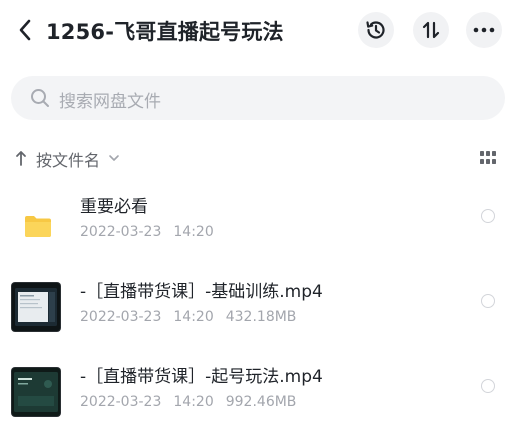 This screenshot has height=446, width=520. I want to click on file-name: 重要必看, so click(114, 207).